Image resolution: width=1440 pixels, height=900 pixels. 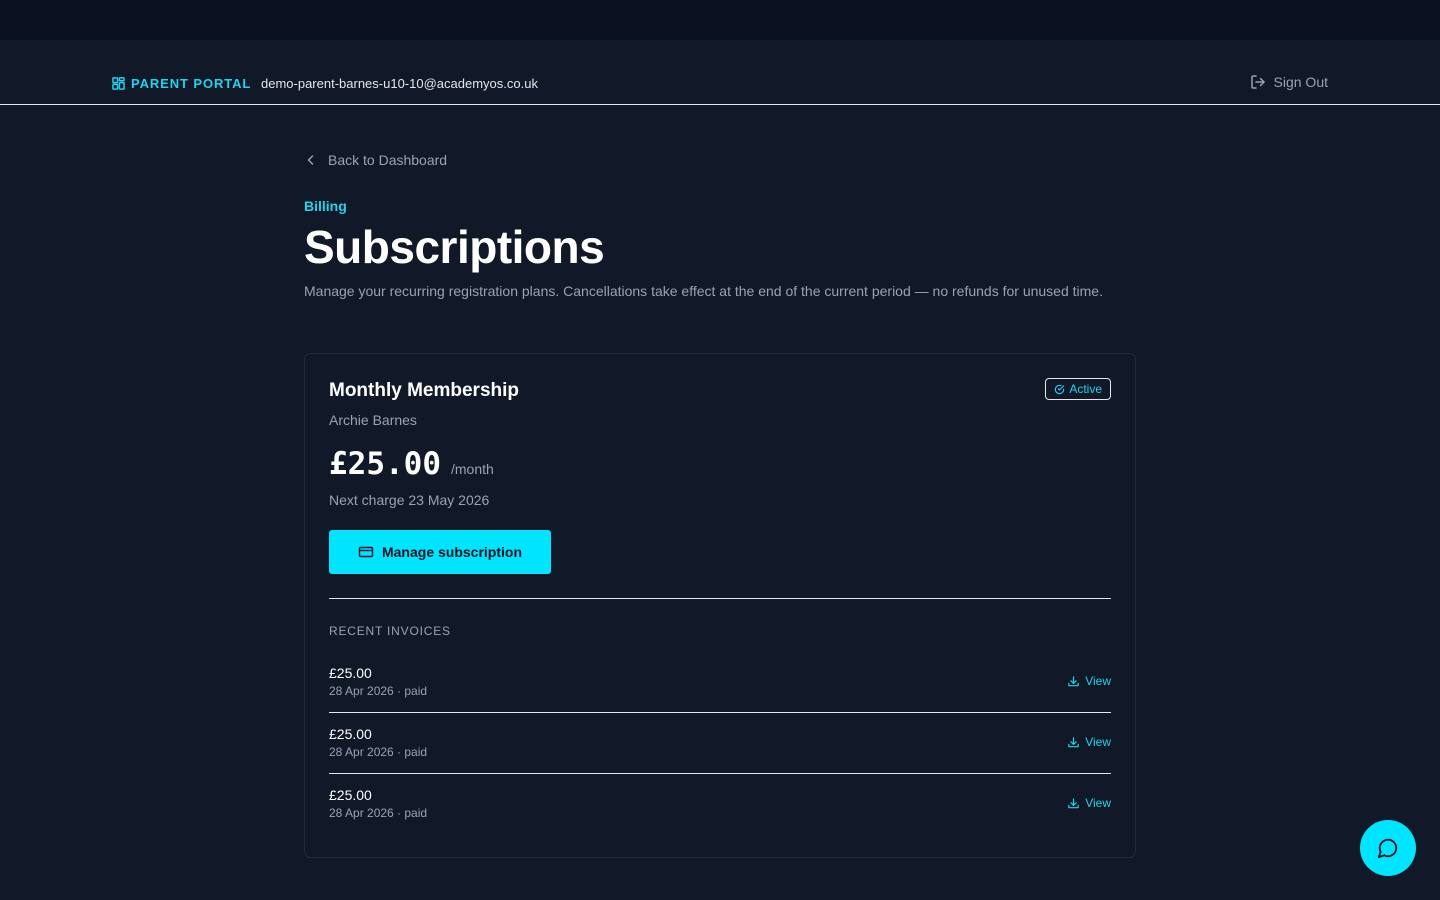 I want to click on brand: PARENT PORTAL, so click(x=181, y=83).